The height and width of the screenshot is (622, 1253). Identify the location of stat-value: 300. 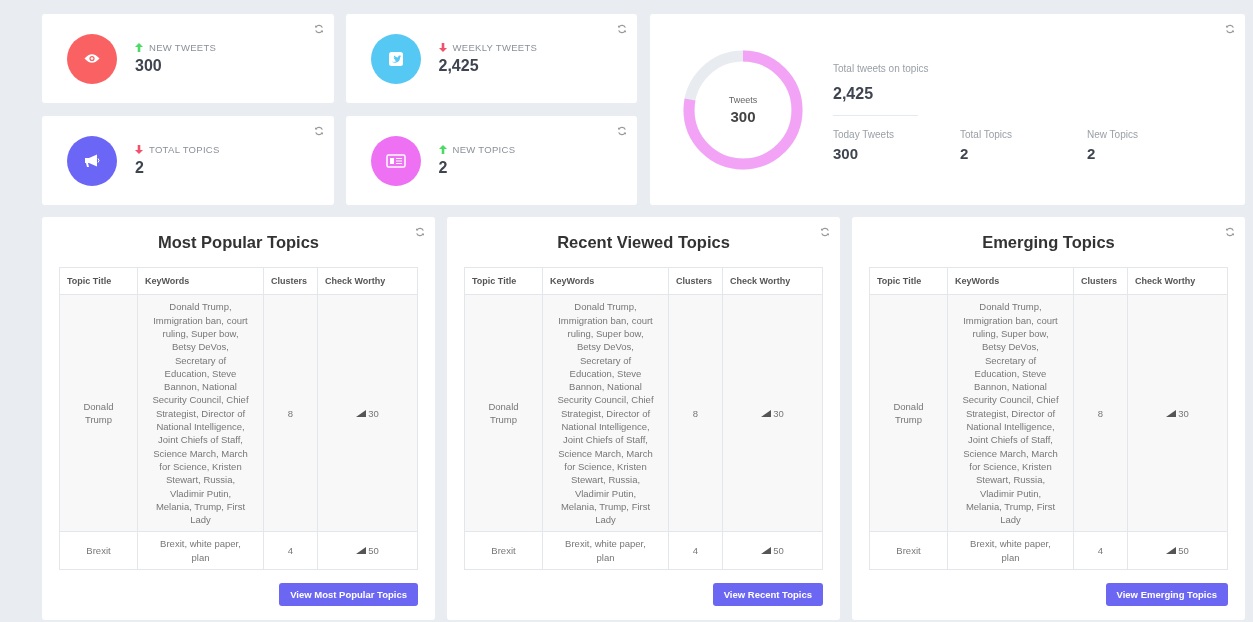
(148, 66).